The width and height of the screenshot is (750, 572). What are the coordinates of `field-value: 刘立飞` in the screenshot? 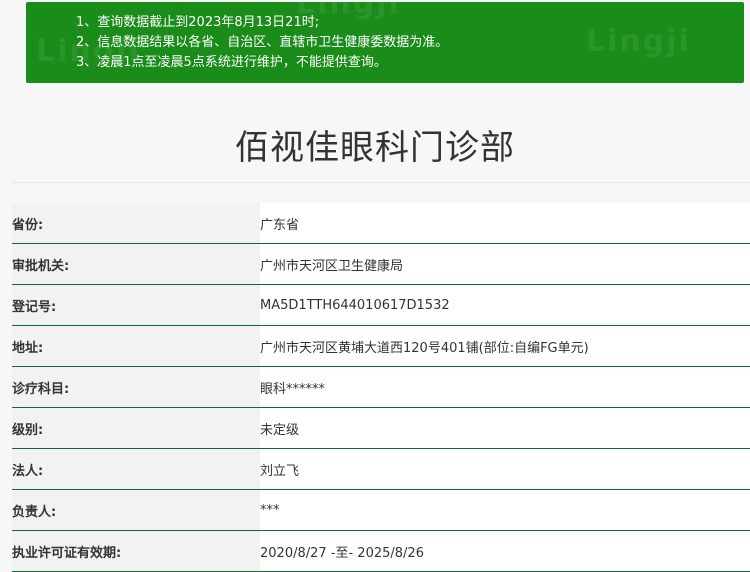 It's located at (505, 469).